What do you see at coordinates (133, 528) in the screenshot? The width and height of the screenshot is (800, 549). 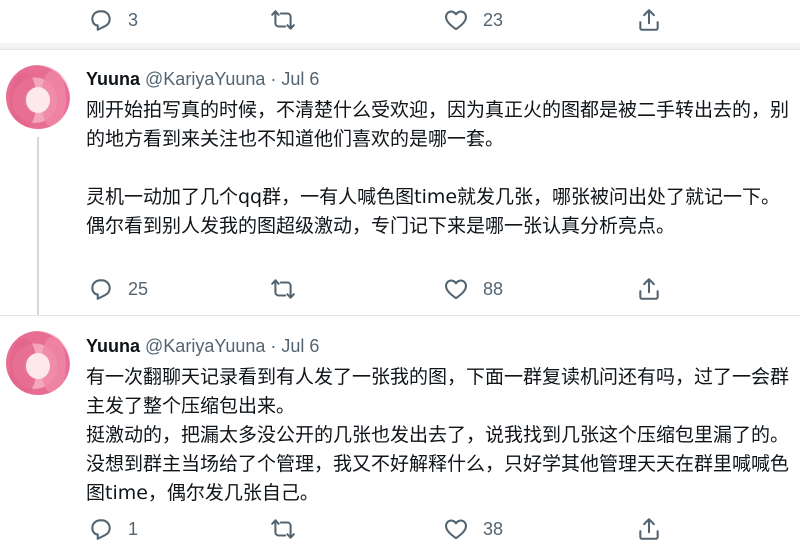 I see `reply-count: 1` at bounding box center [133, 528].